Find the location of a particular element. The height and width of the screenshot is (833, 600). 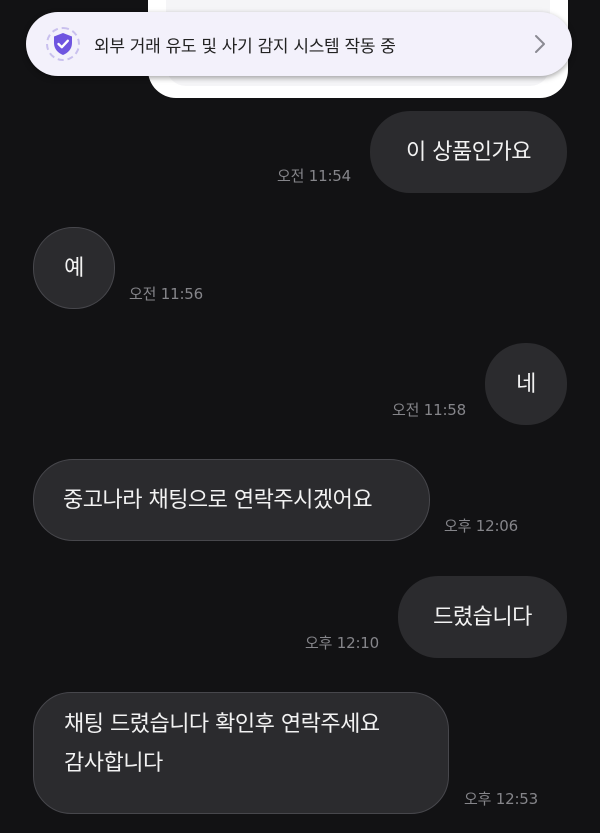

message-text-line: 채팅 드렸습니다 확인후 연락주세요 is located at coordinates (222, 724).